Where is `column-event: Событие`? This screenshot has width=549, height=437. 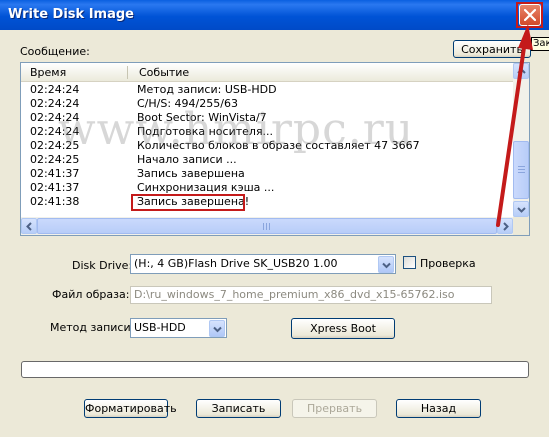 column-event: Событие is located at coordinates (164, 72).